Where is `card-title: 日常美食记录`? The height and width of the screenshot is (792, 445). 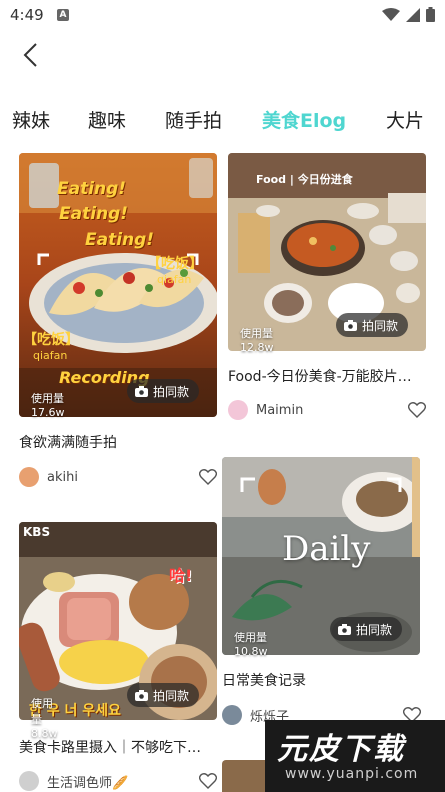
card-title: 日常美食记录 is located at coordinates (264, 680).